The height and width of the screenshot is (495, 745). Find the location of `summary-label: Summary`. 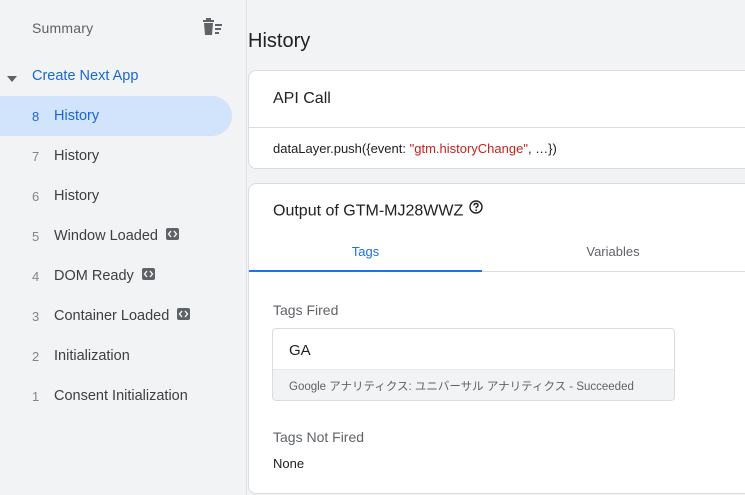

summary-label: Summary is located at coordinates (63, 28).